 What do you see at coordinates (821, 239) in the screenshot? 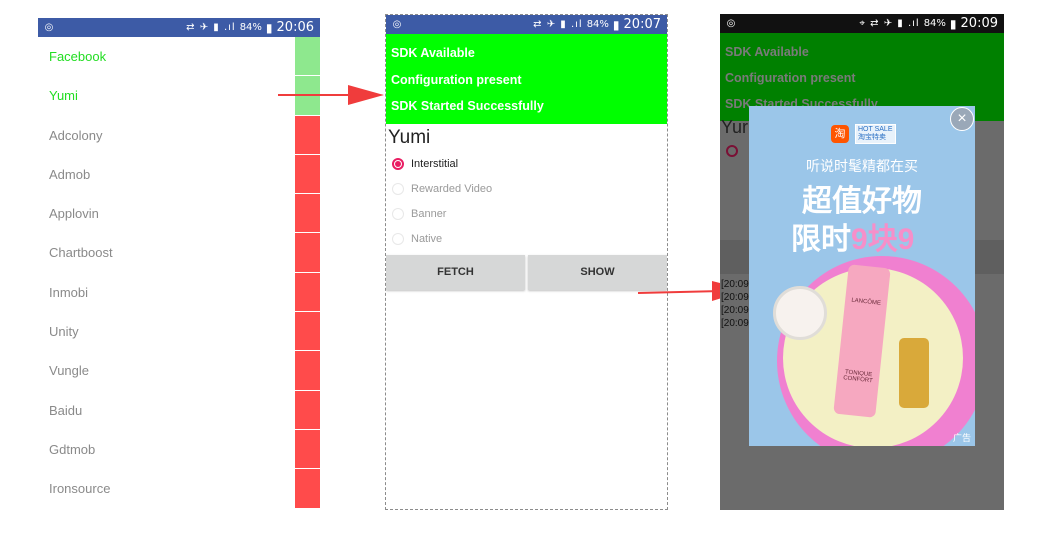
I see `ad-headline-prefix: 限时` at bounding box center [821, 239].